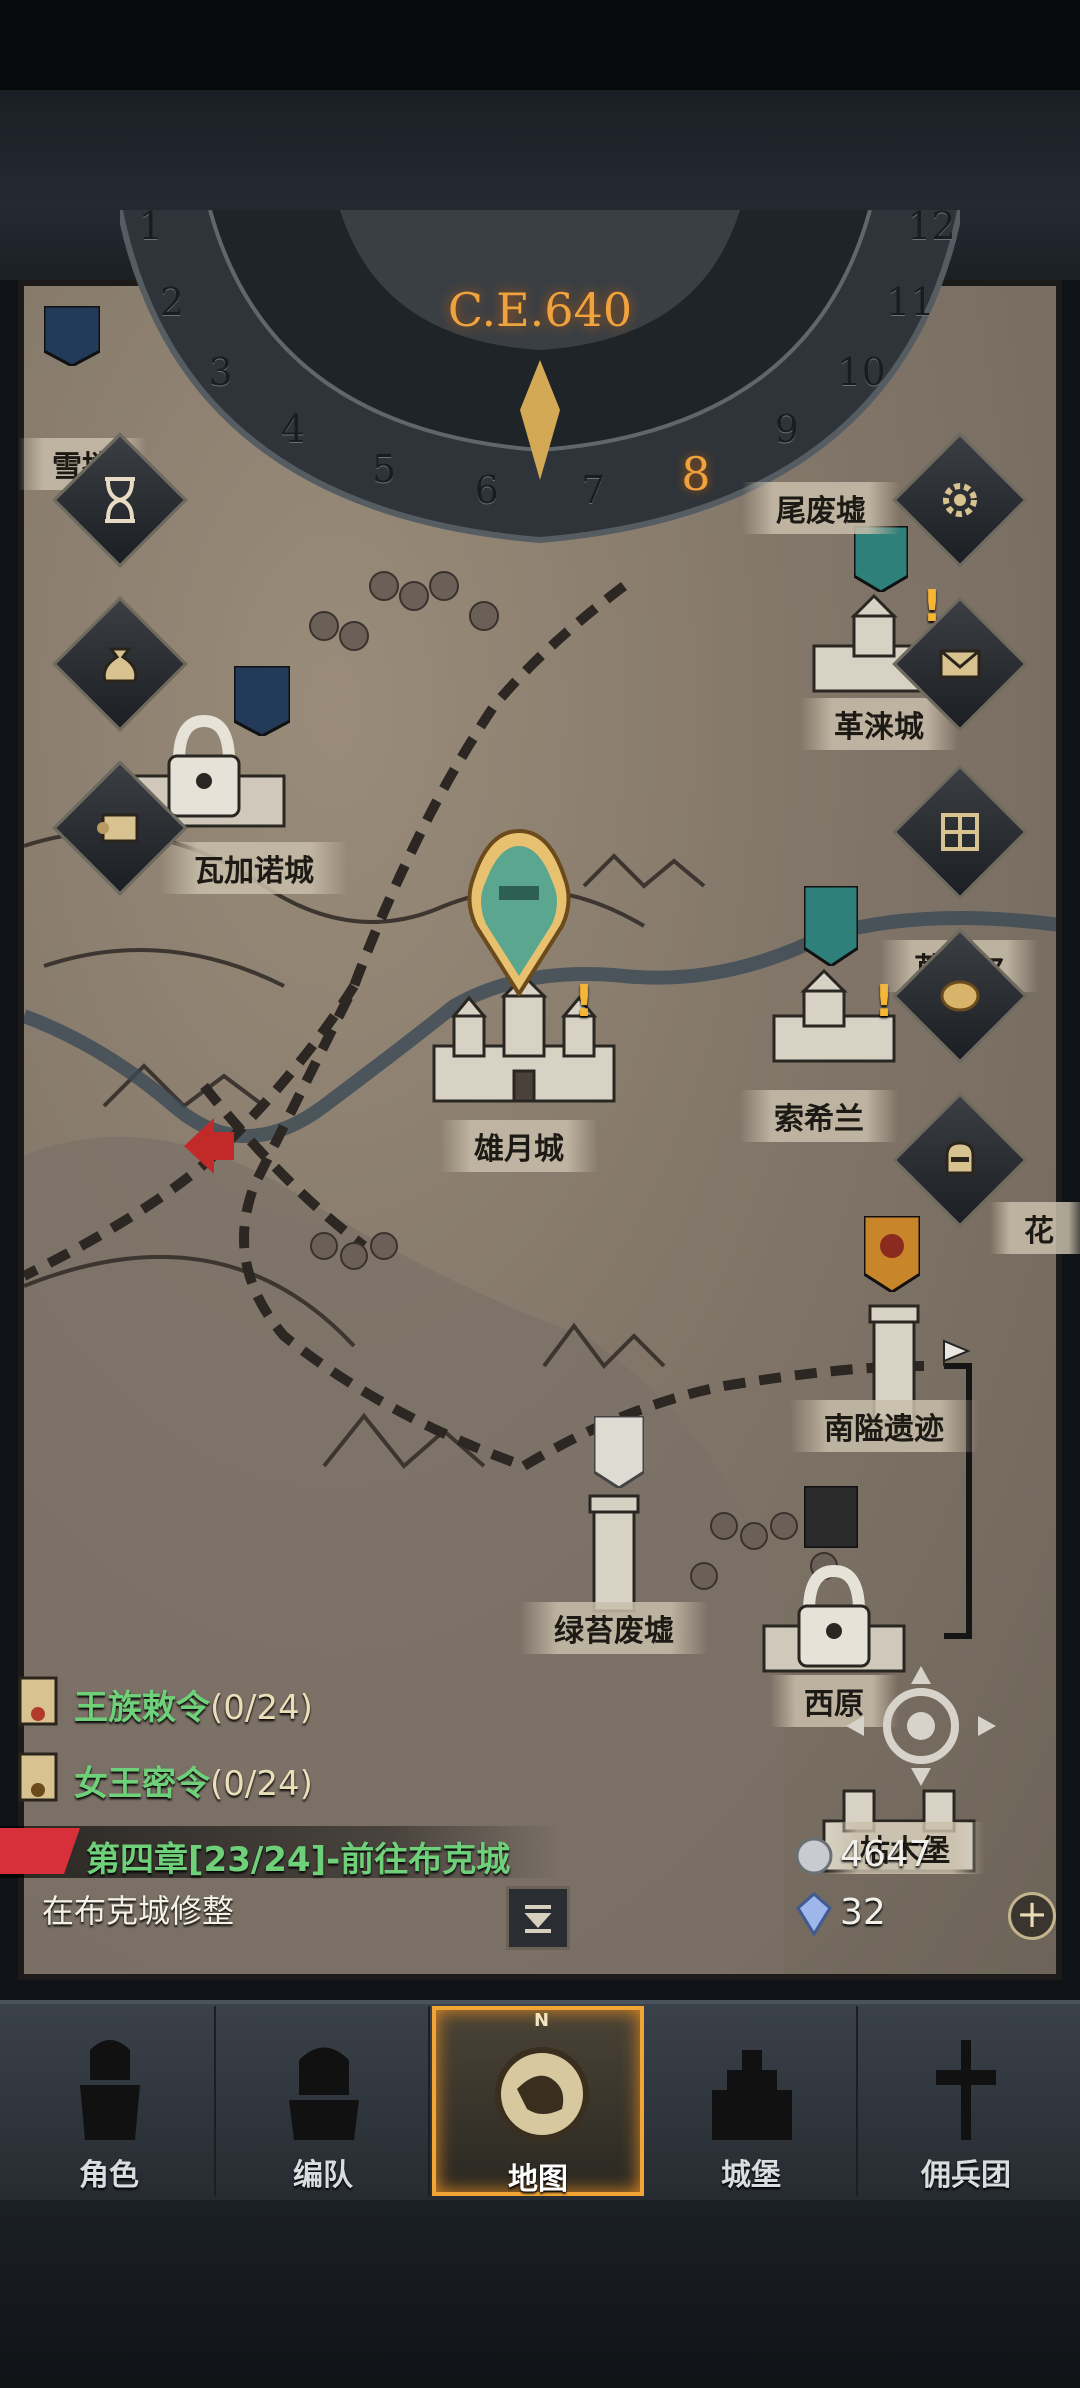 This screenshot has height=2388, width=1080. What do you see at coordinates (966, 2175) in the screenshot?
I see `nav-label: 佣兵团` at bounding box center [966, 2175].